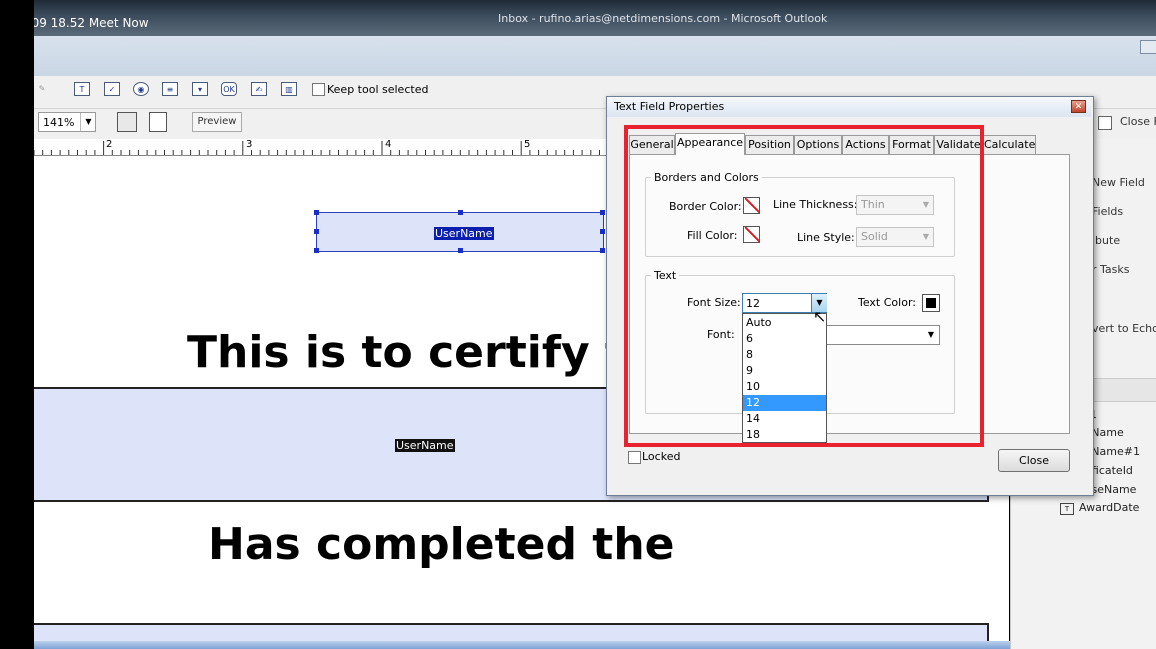 The height and width of the screenshot is (649, 1156). Describe the element at coordinates (17, 324) in the screenshot. I see `left-black-strip` at that location.